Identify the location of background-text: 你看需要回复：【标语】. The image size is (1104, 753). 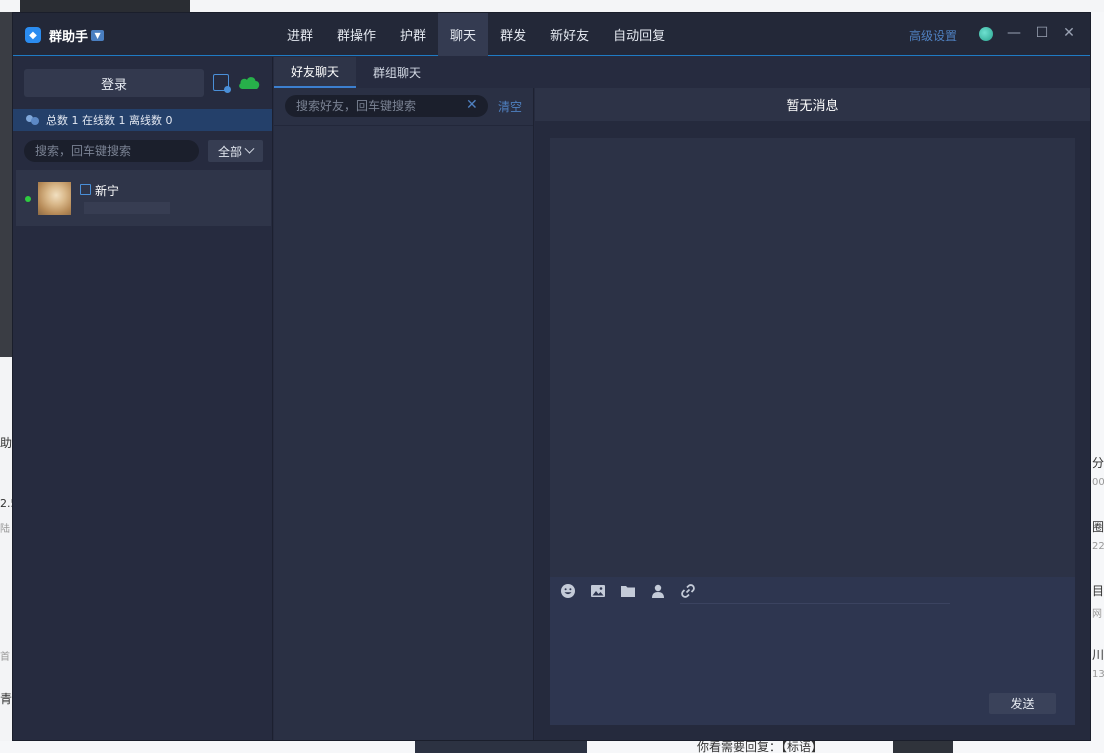
(760, 747).